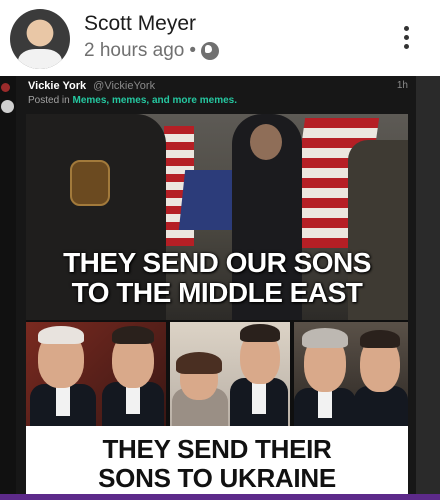 This screenshot has height=500, width=440. What do you see at coordinates (96, 374) in the screenshot?
I see `photo-left` at bounding box center [96, 374].